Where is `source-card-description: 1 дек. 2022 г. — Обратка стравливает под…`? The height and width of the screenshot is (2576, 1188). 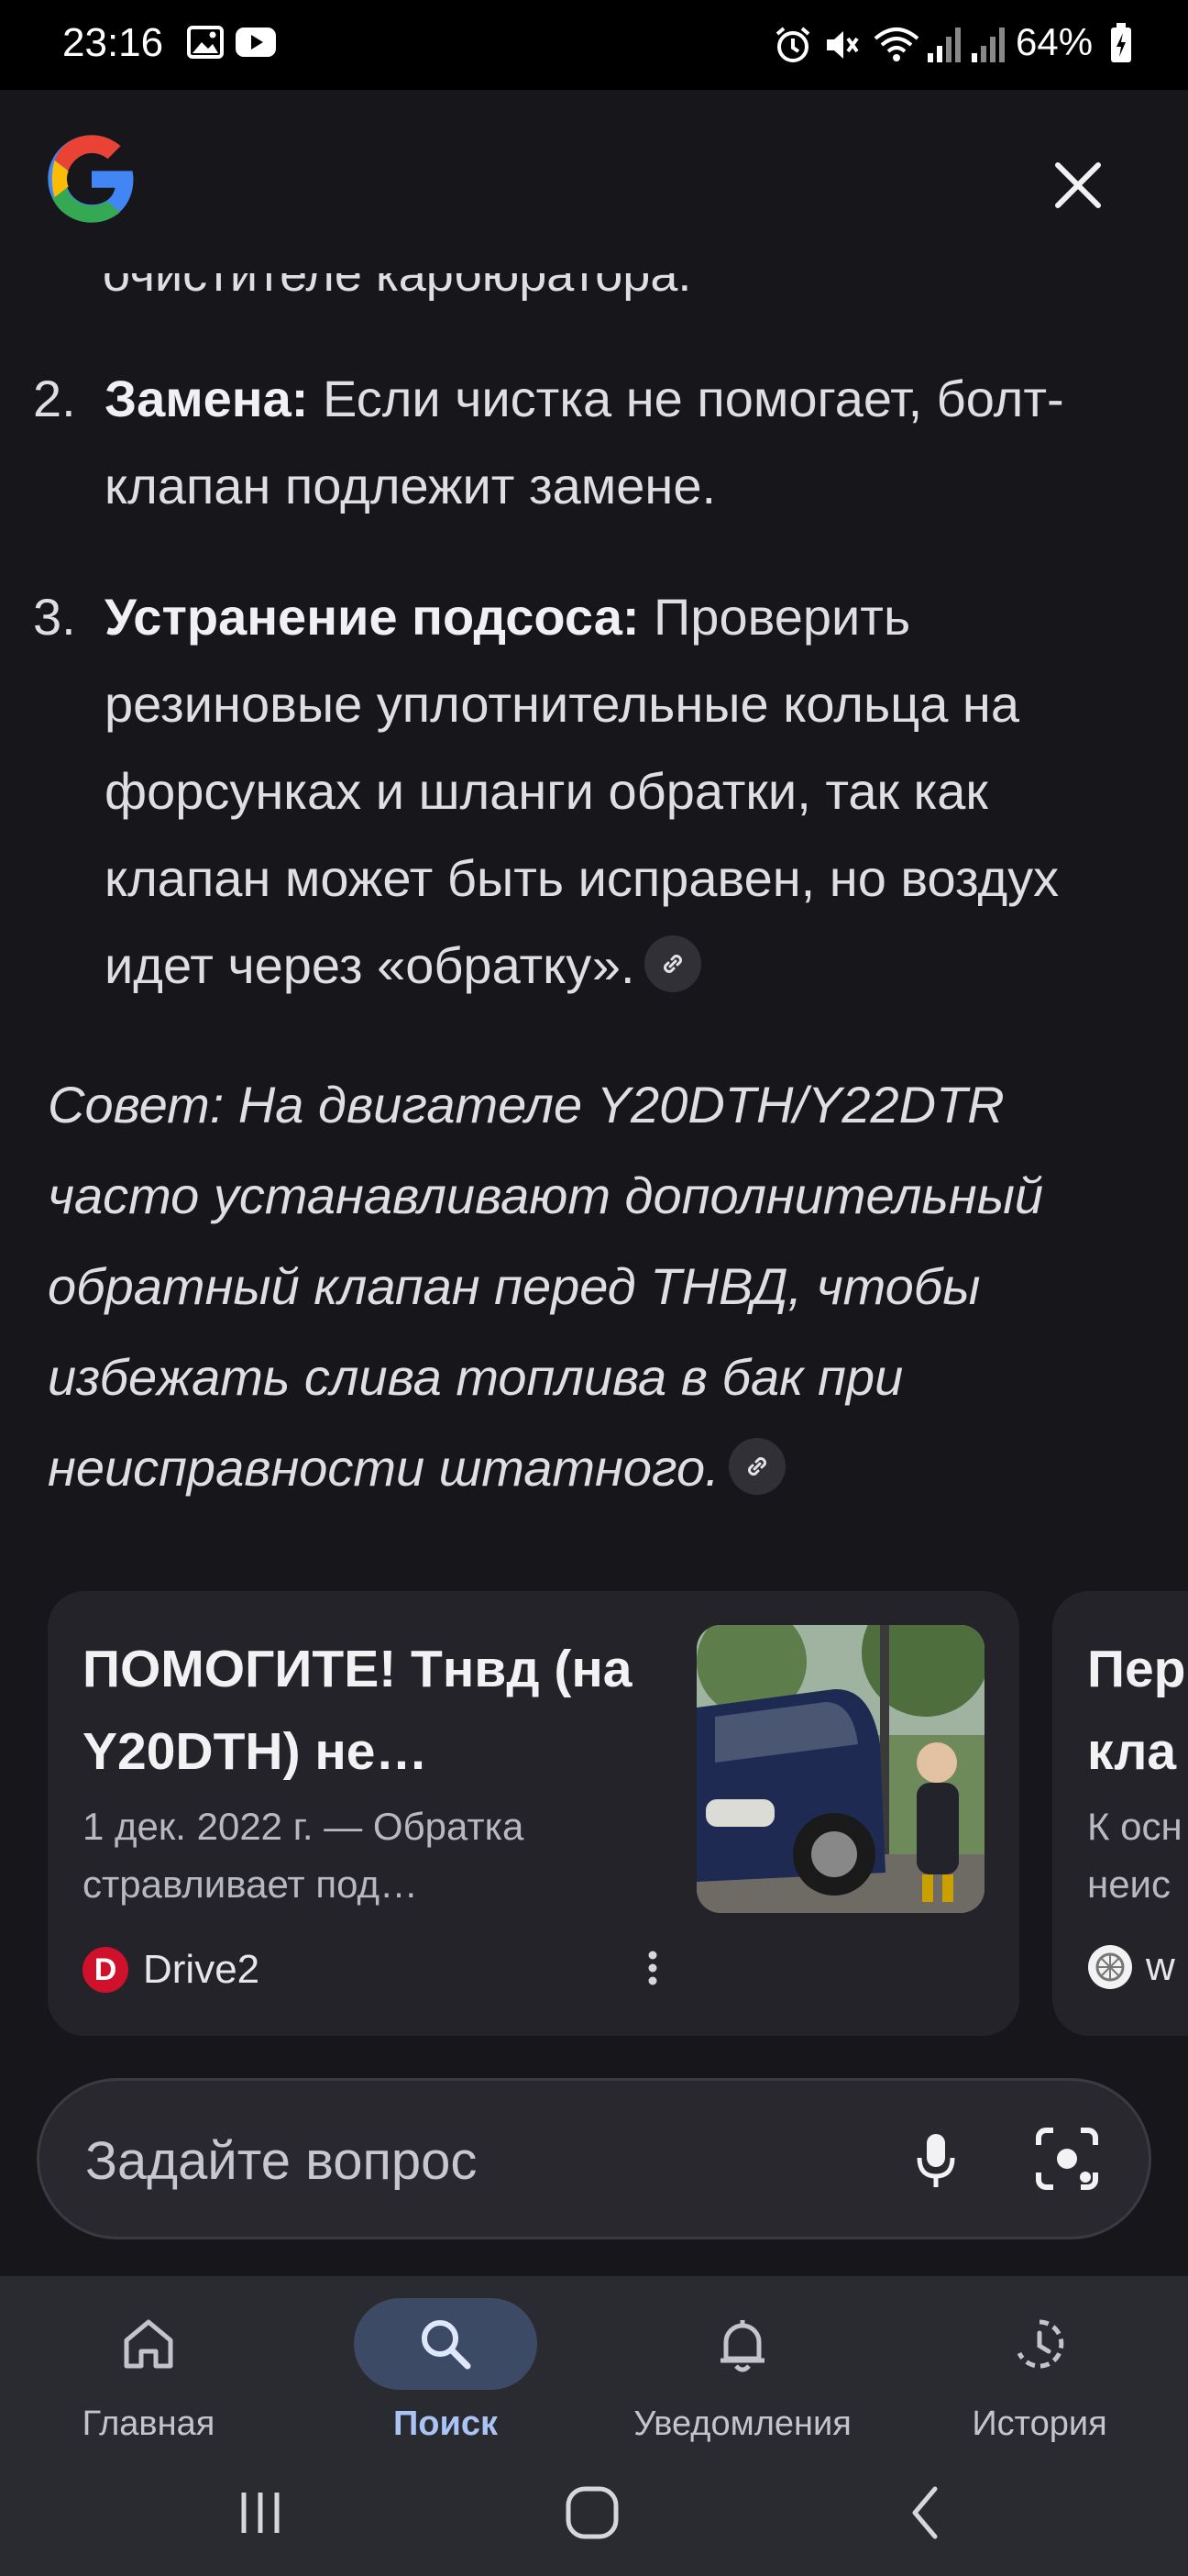 source-card-description: 1 дек. 2022 г. — Обратка стравливает под… is located at coordinates (303, 1855).